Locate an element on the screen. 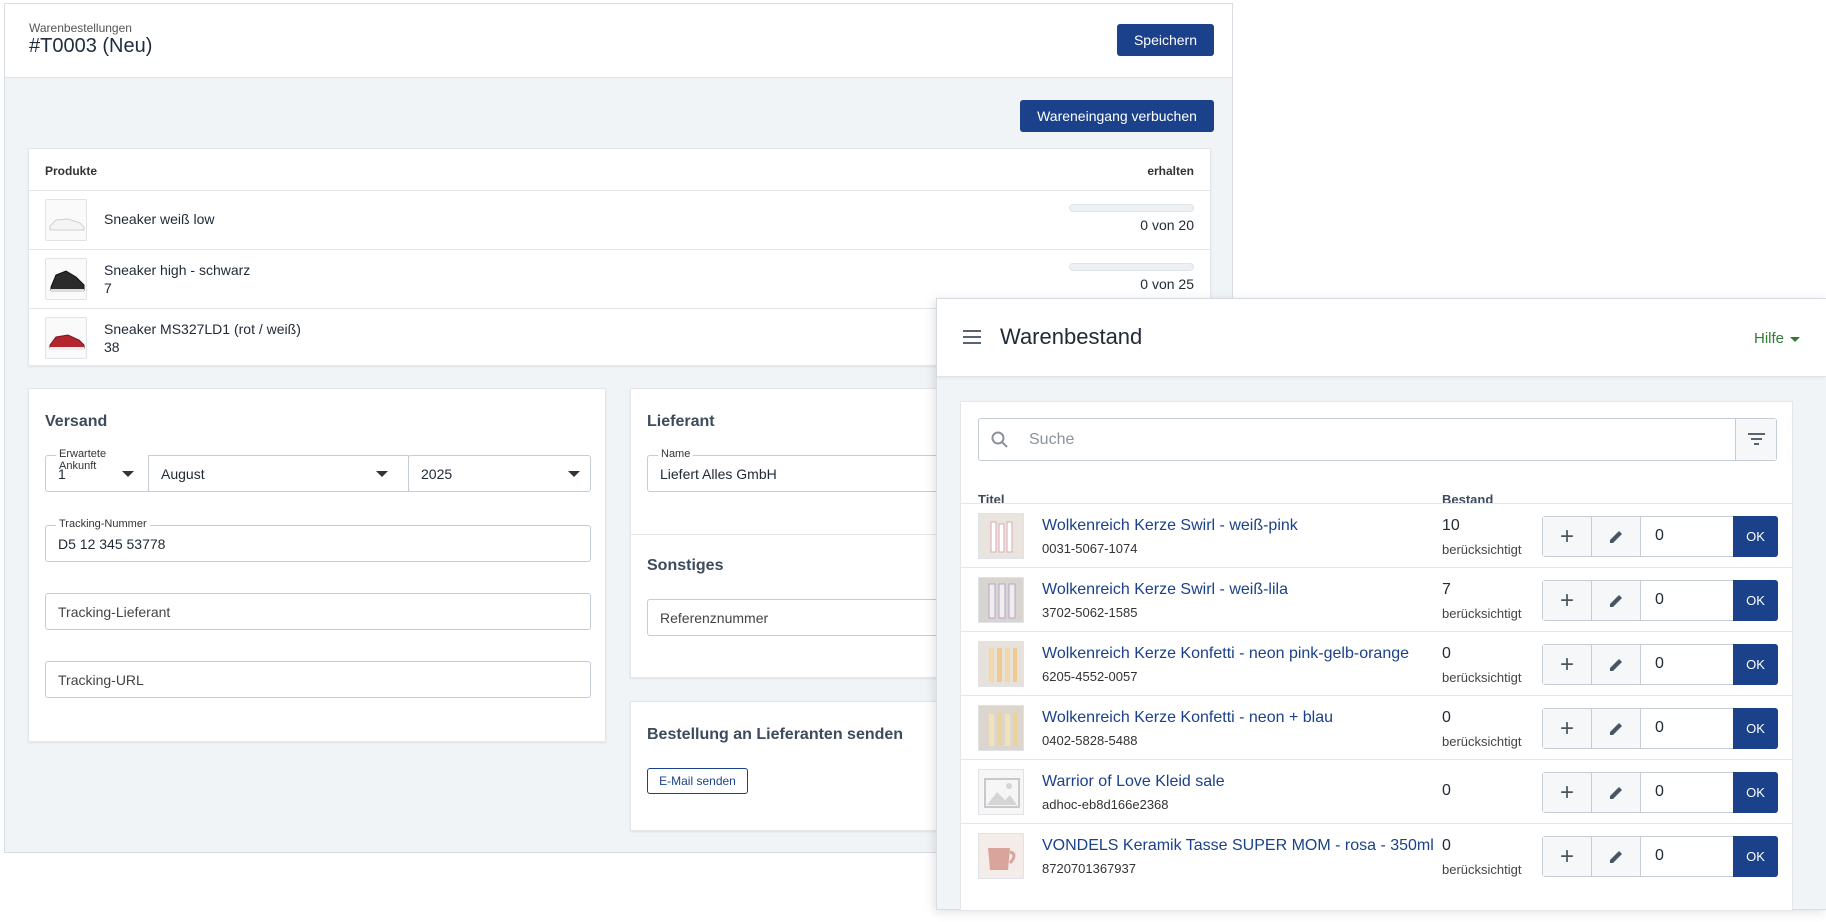 Image resolution: width=1826 pixels, height=922 pixels. tracking-url-field: Tracking-URL is located at coordinates (318, 679).